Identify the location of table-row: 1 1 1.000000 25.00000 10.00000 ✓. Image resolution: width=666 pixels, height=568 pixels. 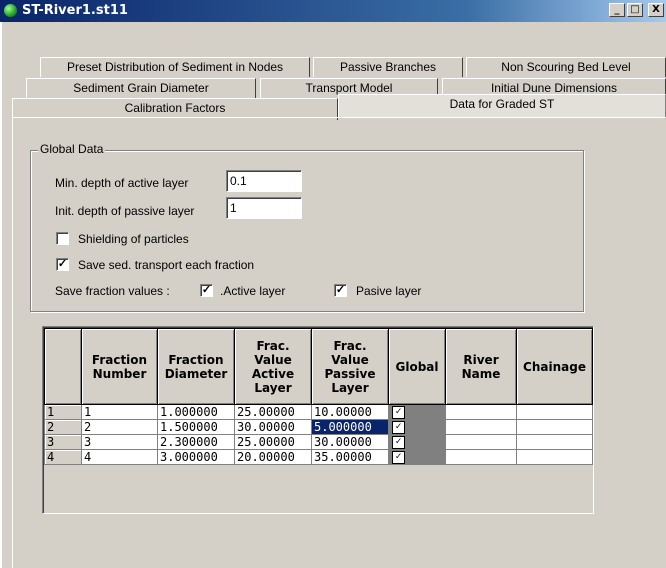
(318, 412).